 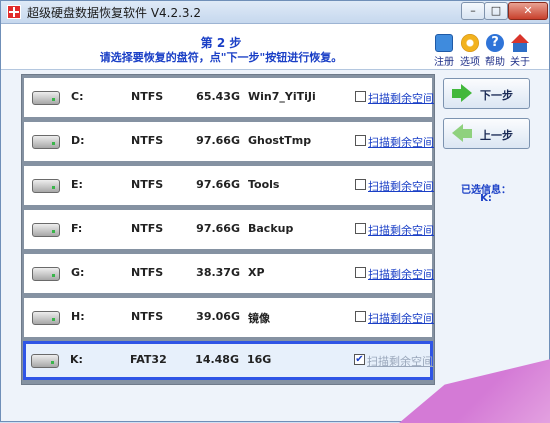 What do you see at coordinates (496, 95) in the screenshot?
I see `next-step-label: 下一步` at bounding box center [496, 95].